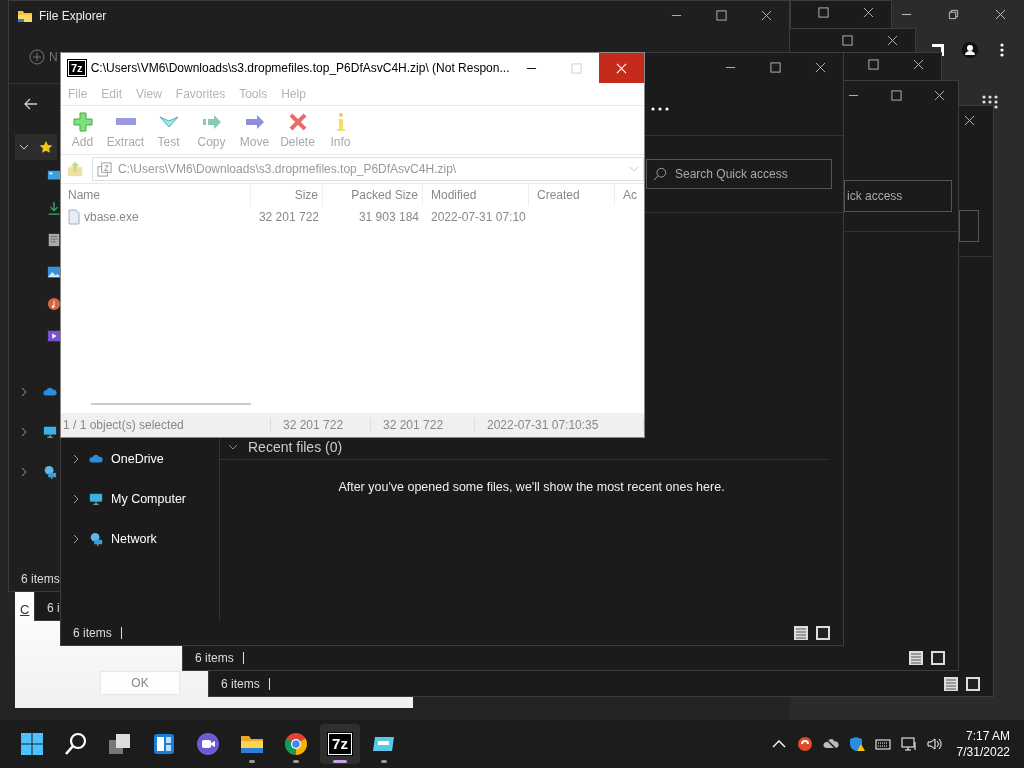 The width and height of the screenshot is (1024, 768). Describe the element at coordinates (54, 176) in the screenshot. I see `desktop-icon` at that location.